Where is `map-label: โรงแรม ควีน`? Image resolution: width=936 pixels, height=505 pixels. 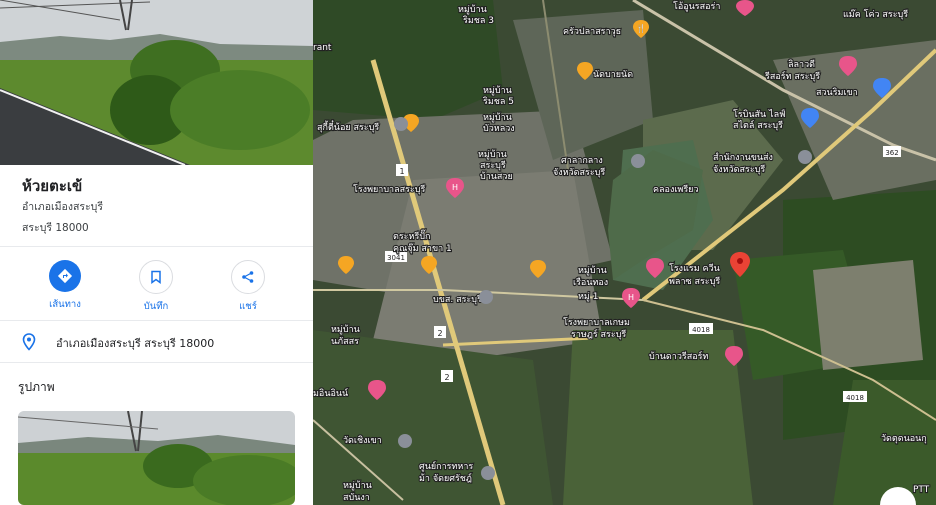
map-label: โรงแรม ควีน is located at coordinates (694, 268).